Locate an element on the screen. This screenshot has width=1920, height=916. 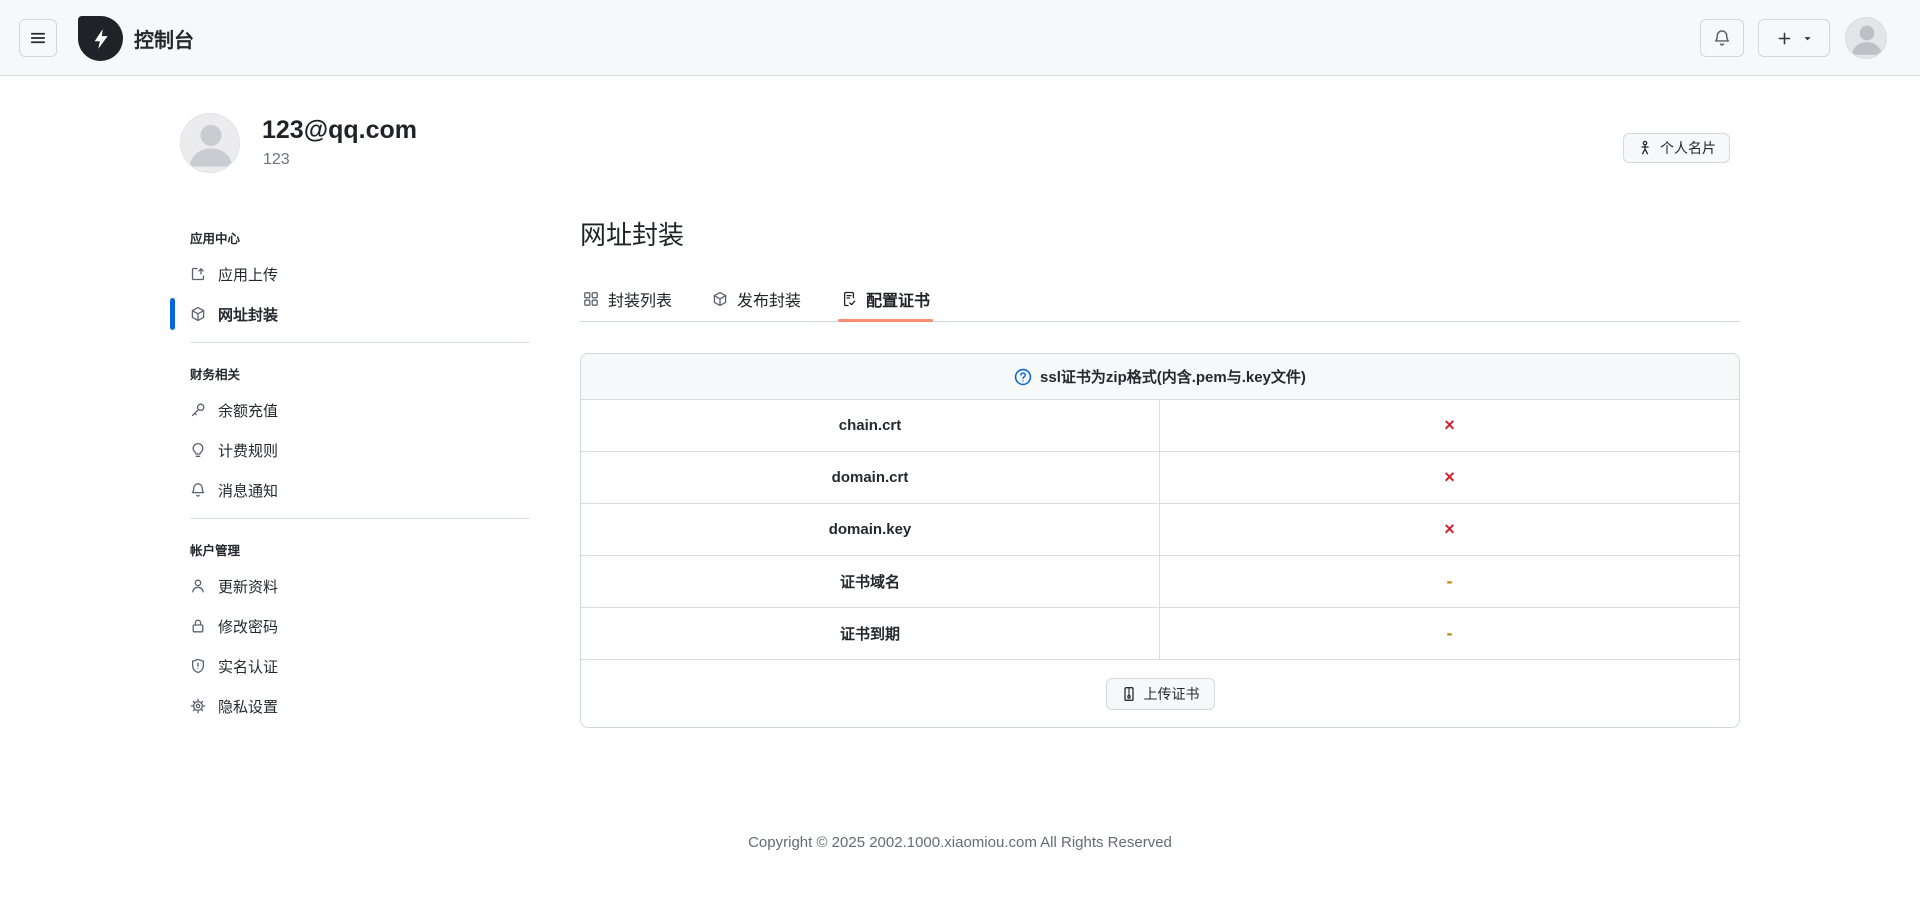
sidebar-item-label: 余额充值 is located at coordinates (248, 411).